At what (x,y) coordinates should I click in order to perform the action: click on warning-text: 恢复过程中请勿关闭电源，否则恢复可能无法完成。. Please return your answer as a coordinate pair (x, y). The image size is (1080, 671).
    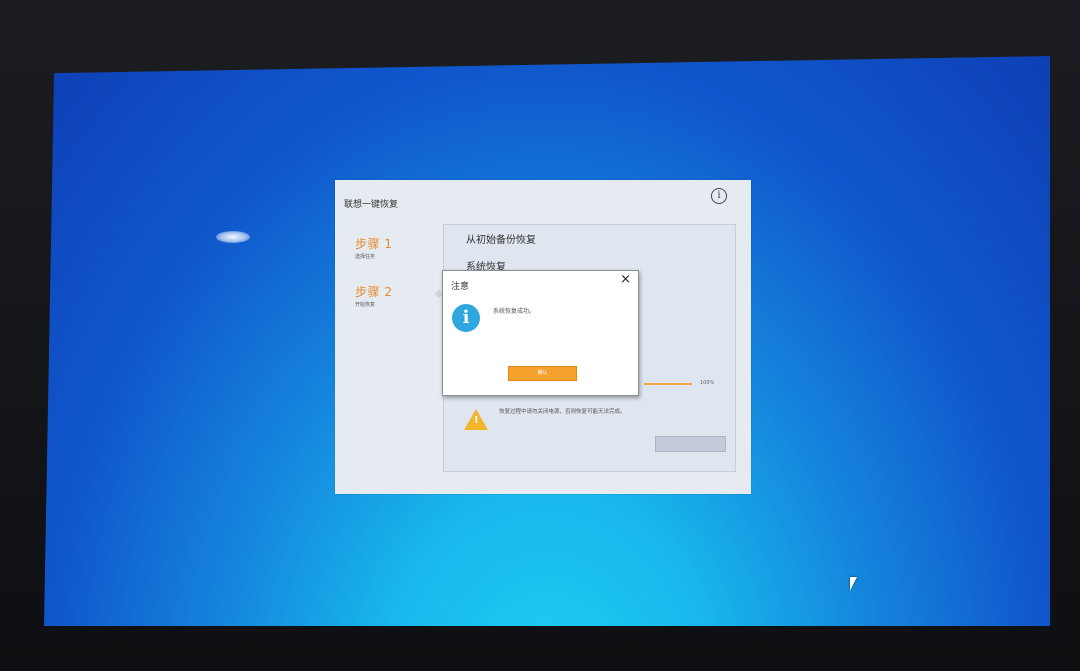
    Looking at the image, I should click on (562, 412).